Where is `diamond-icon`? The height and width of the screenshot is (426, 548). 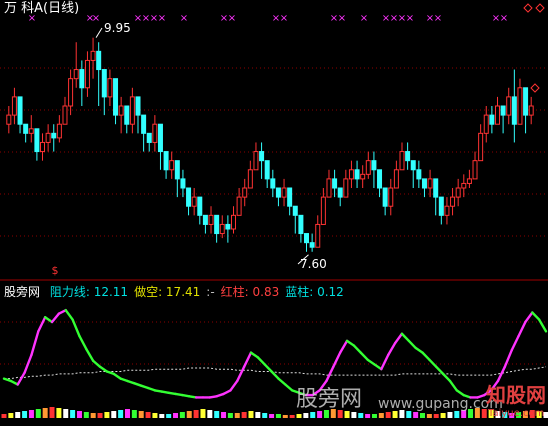
diamond-icon is located at coordinates (528, 8).